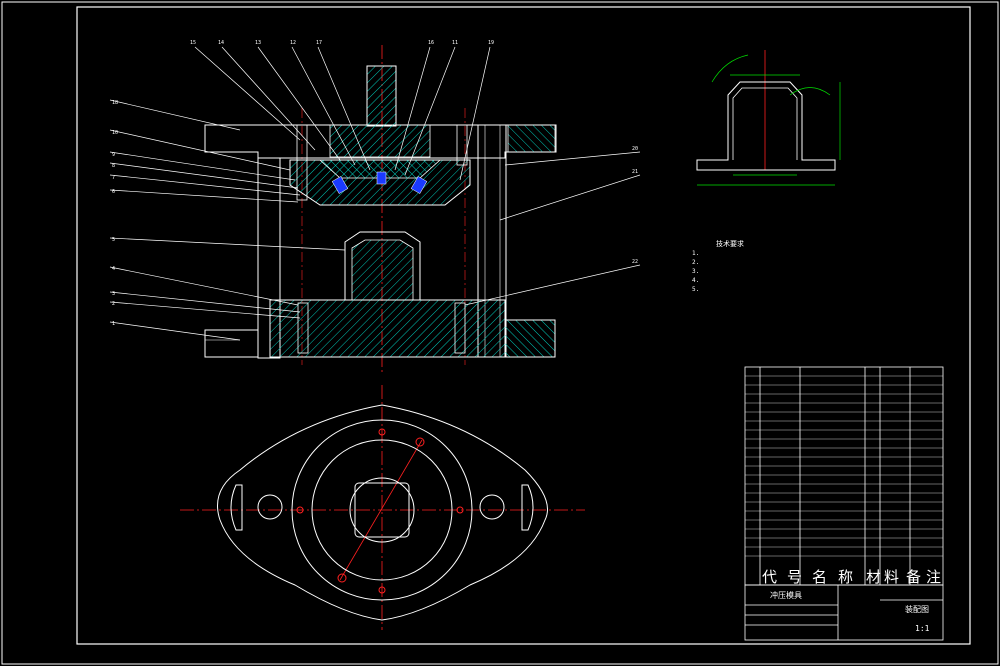 The width and height of the screenshot is (1000, 666). I want to click on svg-text: 7, so click(113, 178).